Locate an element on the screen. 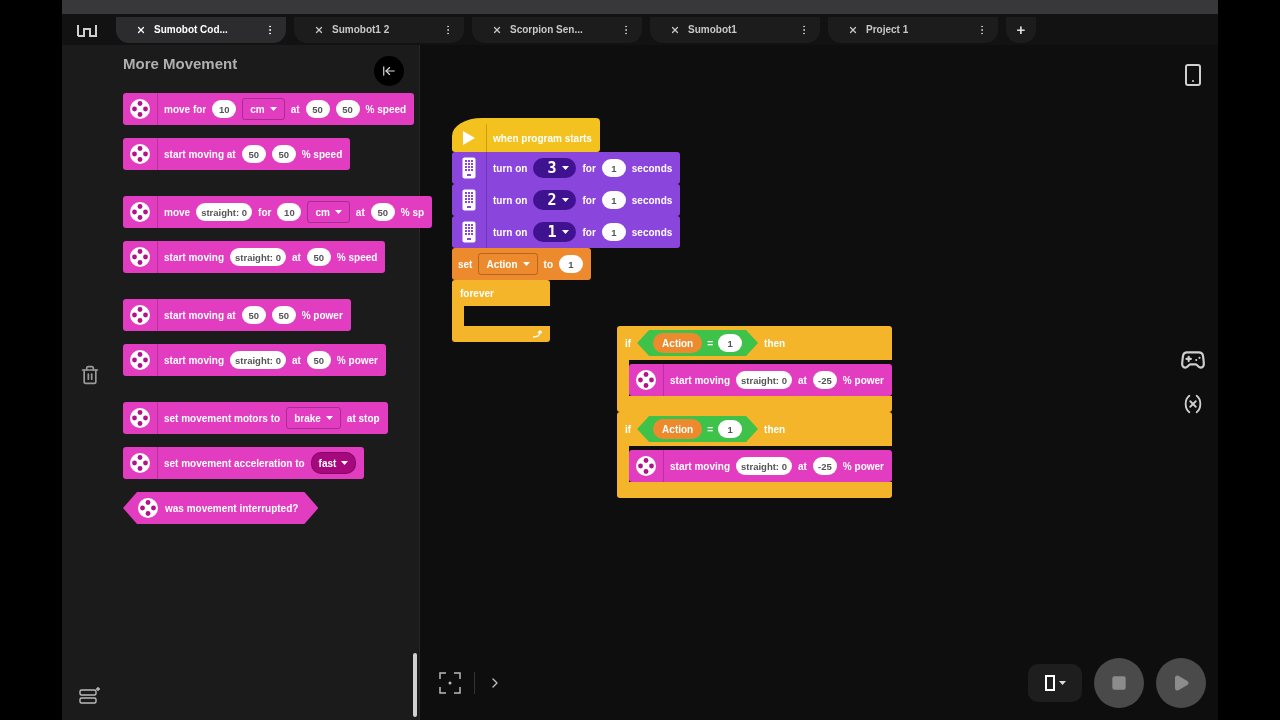  block-label: move for is located at coordinates (185, 109).